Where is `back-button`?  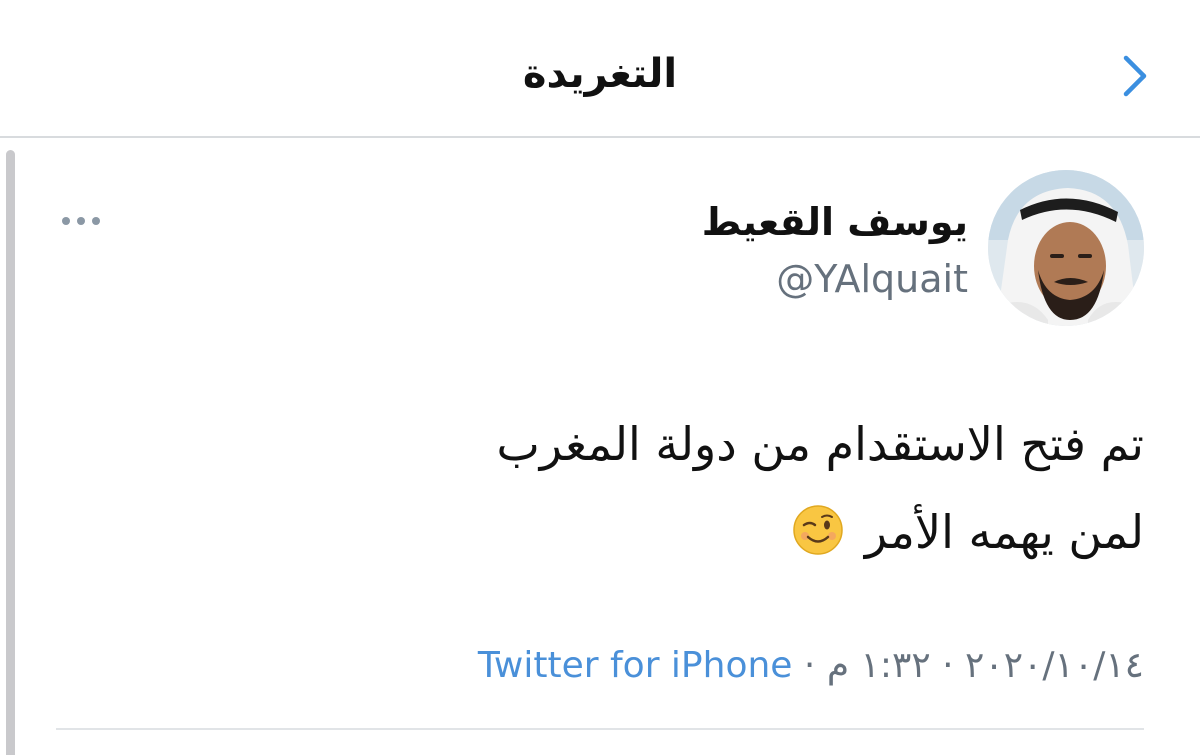 back-button is located at coordinates (1136, 76).